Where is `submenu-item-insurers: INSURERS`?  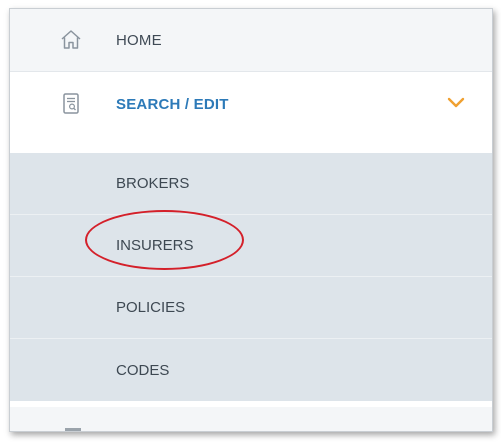 submenu-item-insurers: INSURERS is located at coordinates (251, 246).